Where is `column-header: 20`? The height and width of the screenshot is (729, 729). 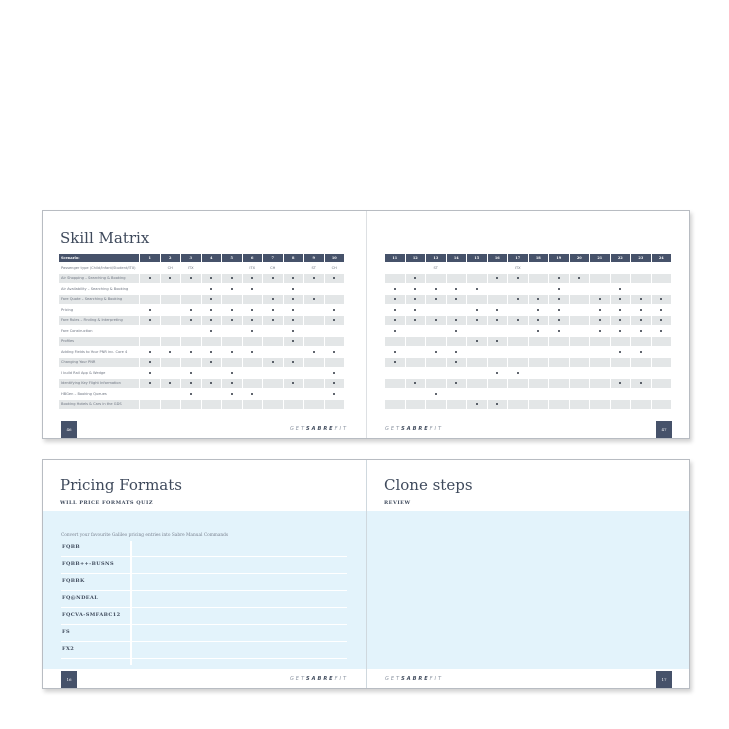 column-header: 20 is located at coordinates (579, 258).